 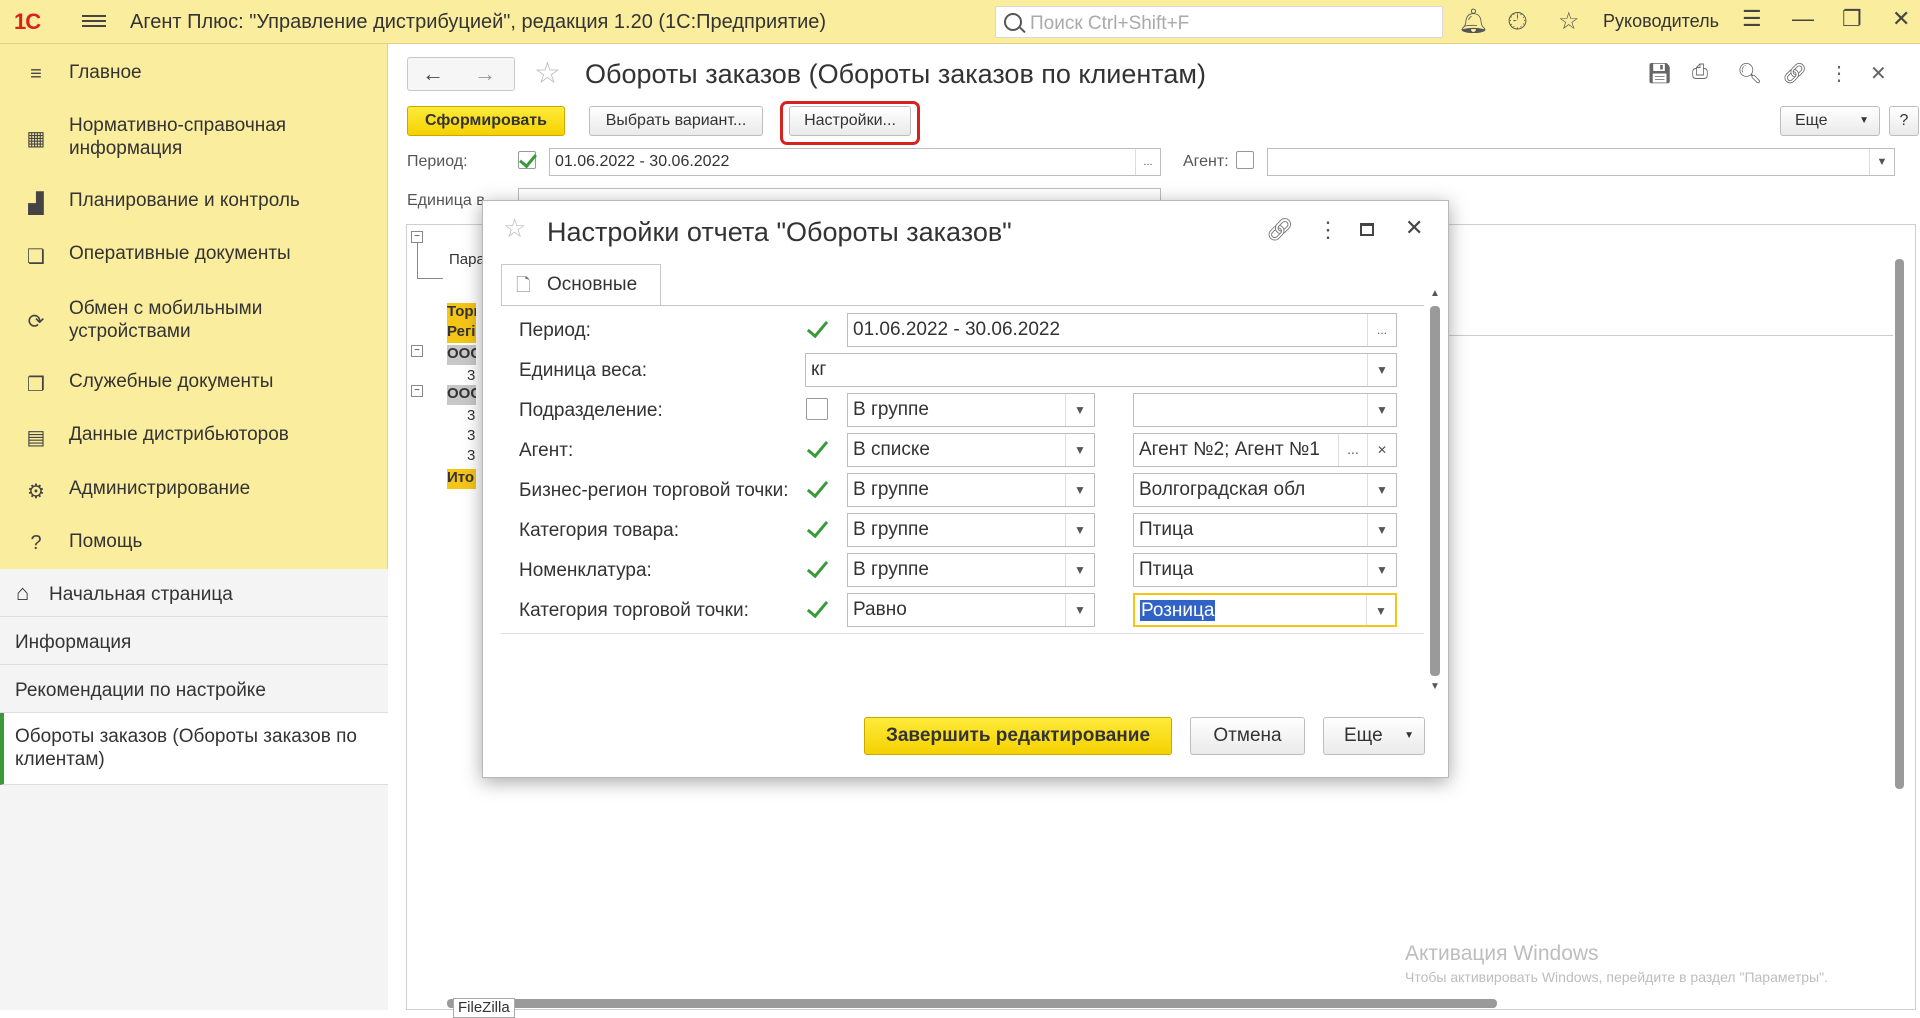 I want to click on dialog-more-button: Еще ▼, so click(x=1374, y=736).